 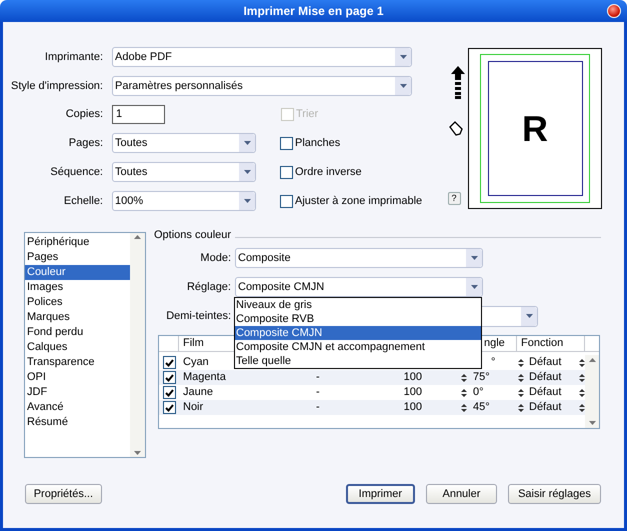 I want to click on table-cell: Magenta, so click(x=204, y=377).